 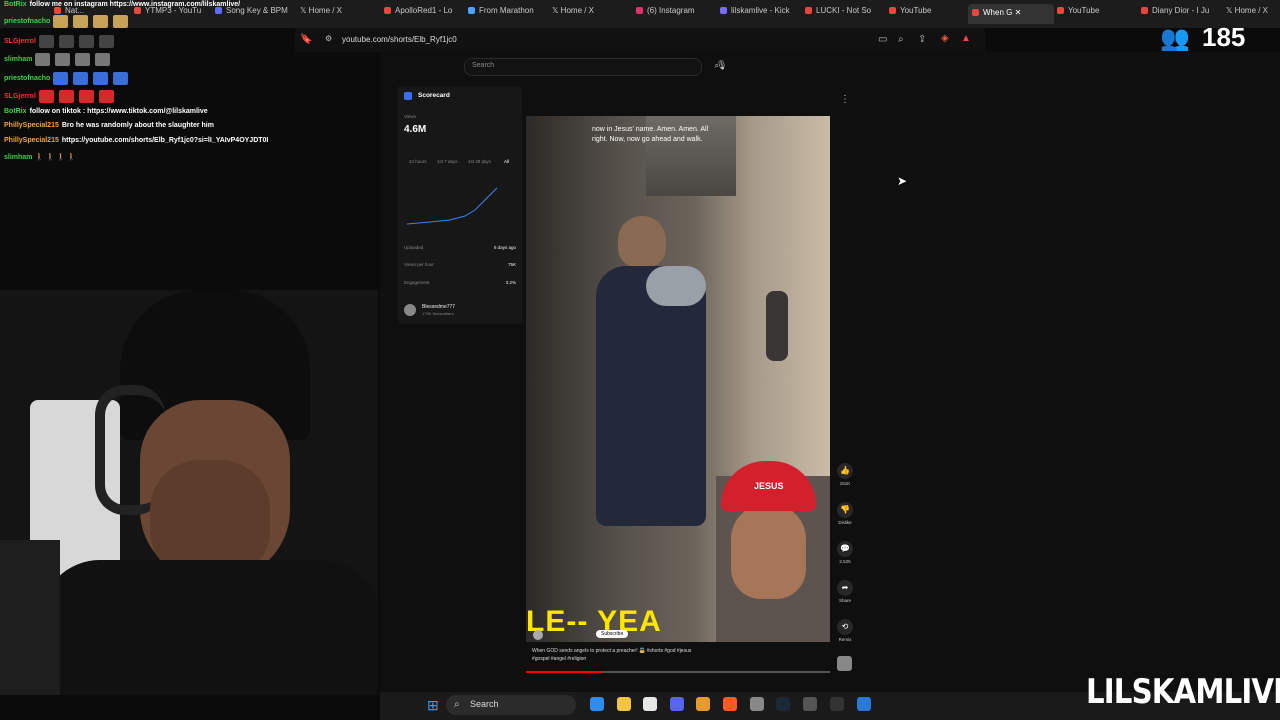 What do you see at coordinates (837, 704) in the screenshot?
I see `obs-icon` at bounding box center [837, 704].